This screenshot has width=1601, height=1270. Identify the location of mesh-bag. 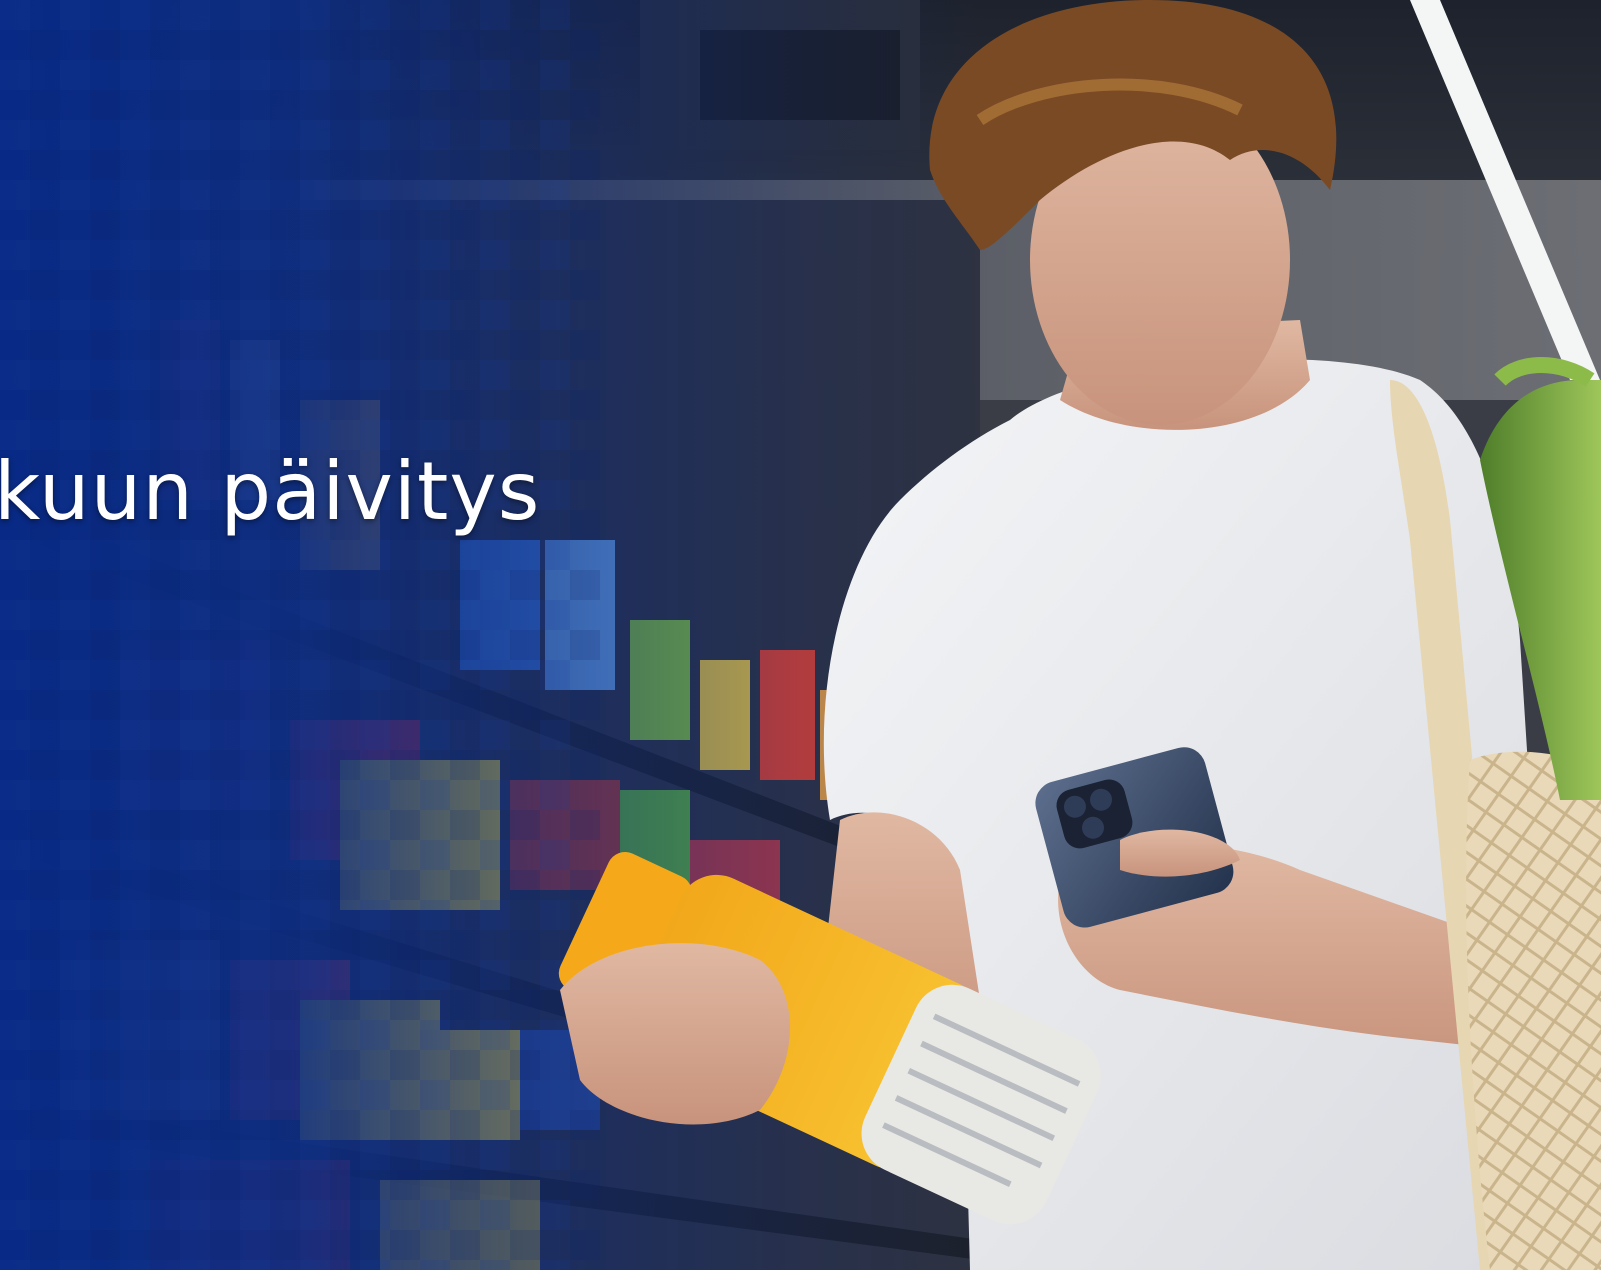
(1533, 1010).